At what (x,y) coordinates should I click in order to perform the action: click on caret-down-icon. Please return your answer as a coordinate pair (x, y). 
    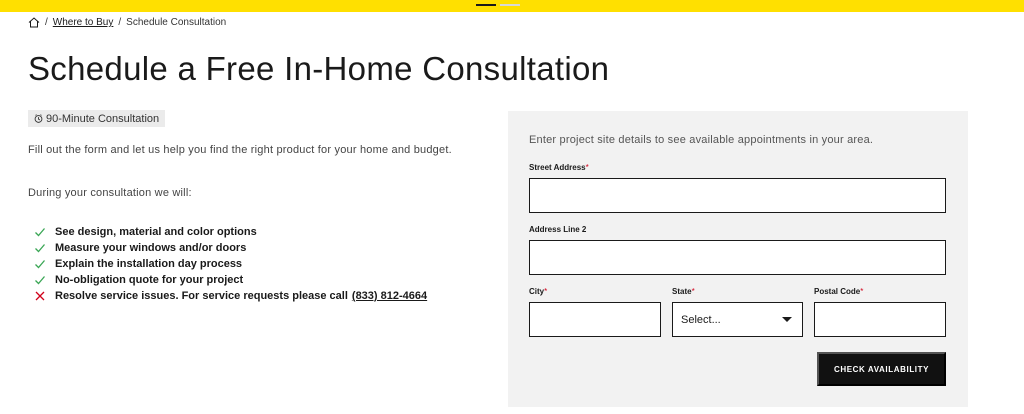
    Looking at the image, I should click on (787, 319).